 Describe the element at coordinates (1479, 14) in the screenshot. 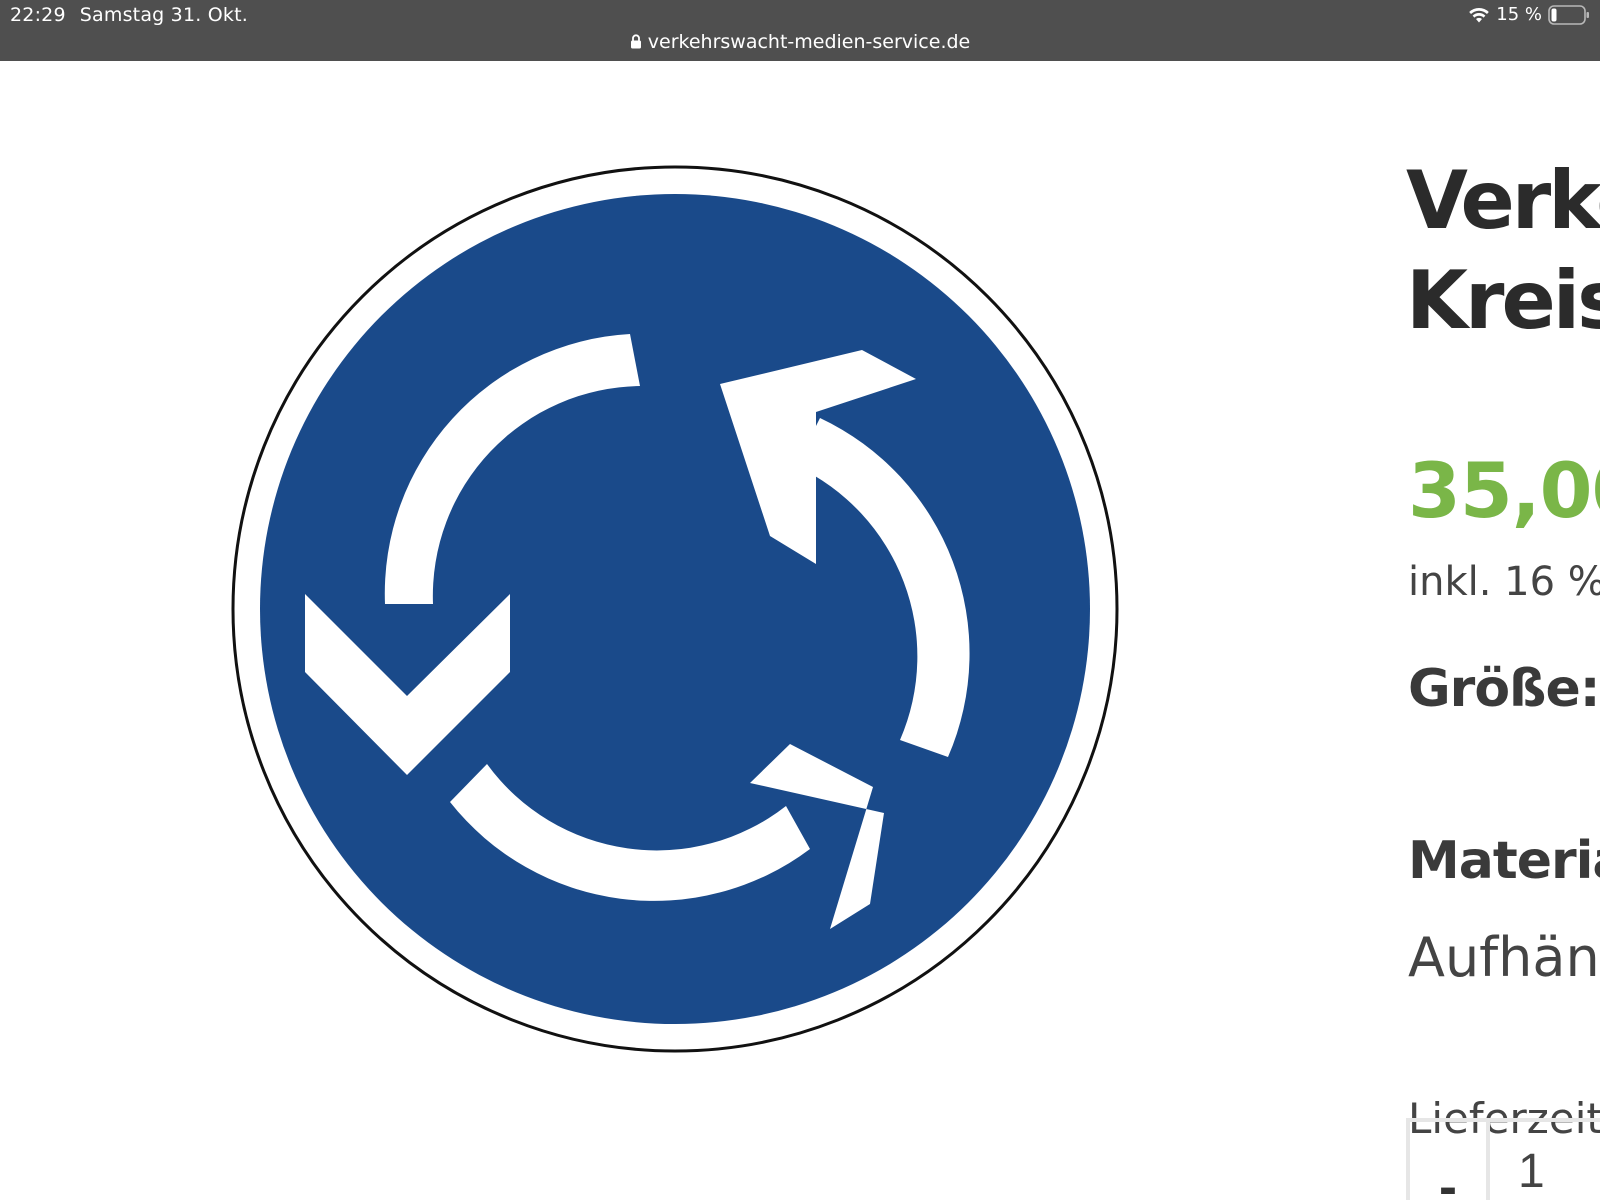

I see `wifi-icon` at that location.